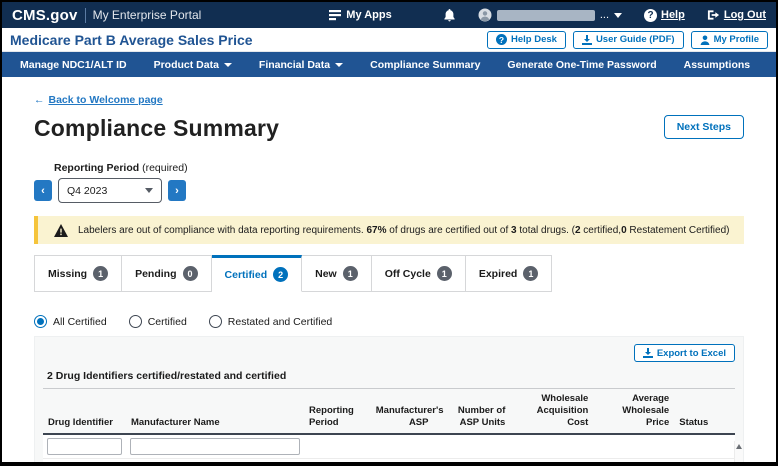  I want to click on help-label: Help, so click(673, 15).